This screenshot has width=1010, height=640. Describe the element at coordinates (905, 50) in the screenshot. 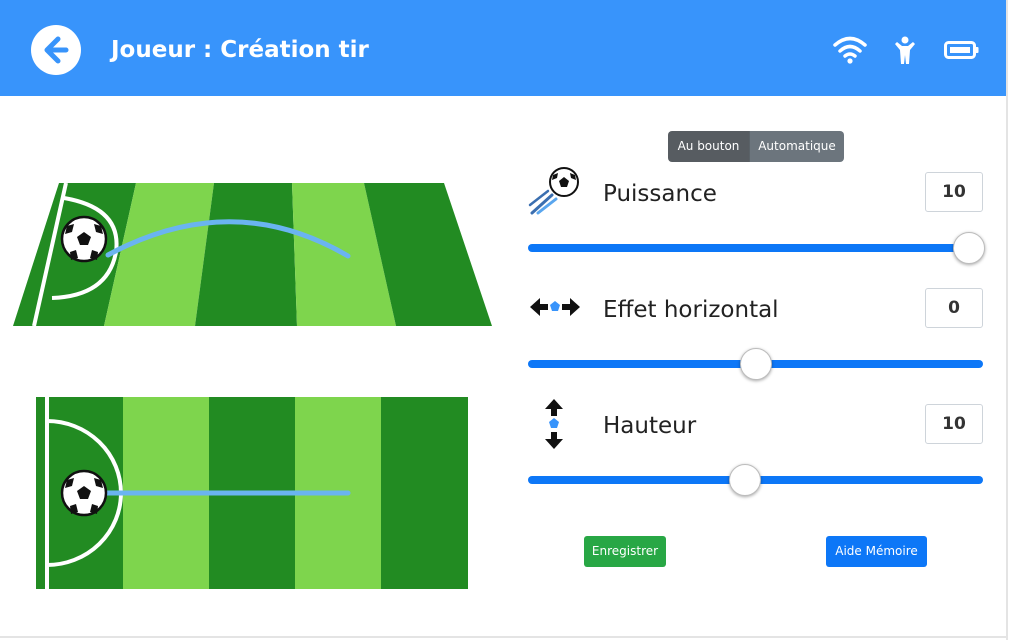

I see `player-icon` at that location.